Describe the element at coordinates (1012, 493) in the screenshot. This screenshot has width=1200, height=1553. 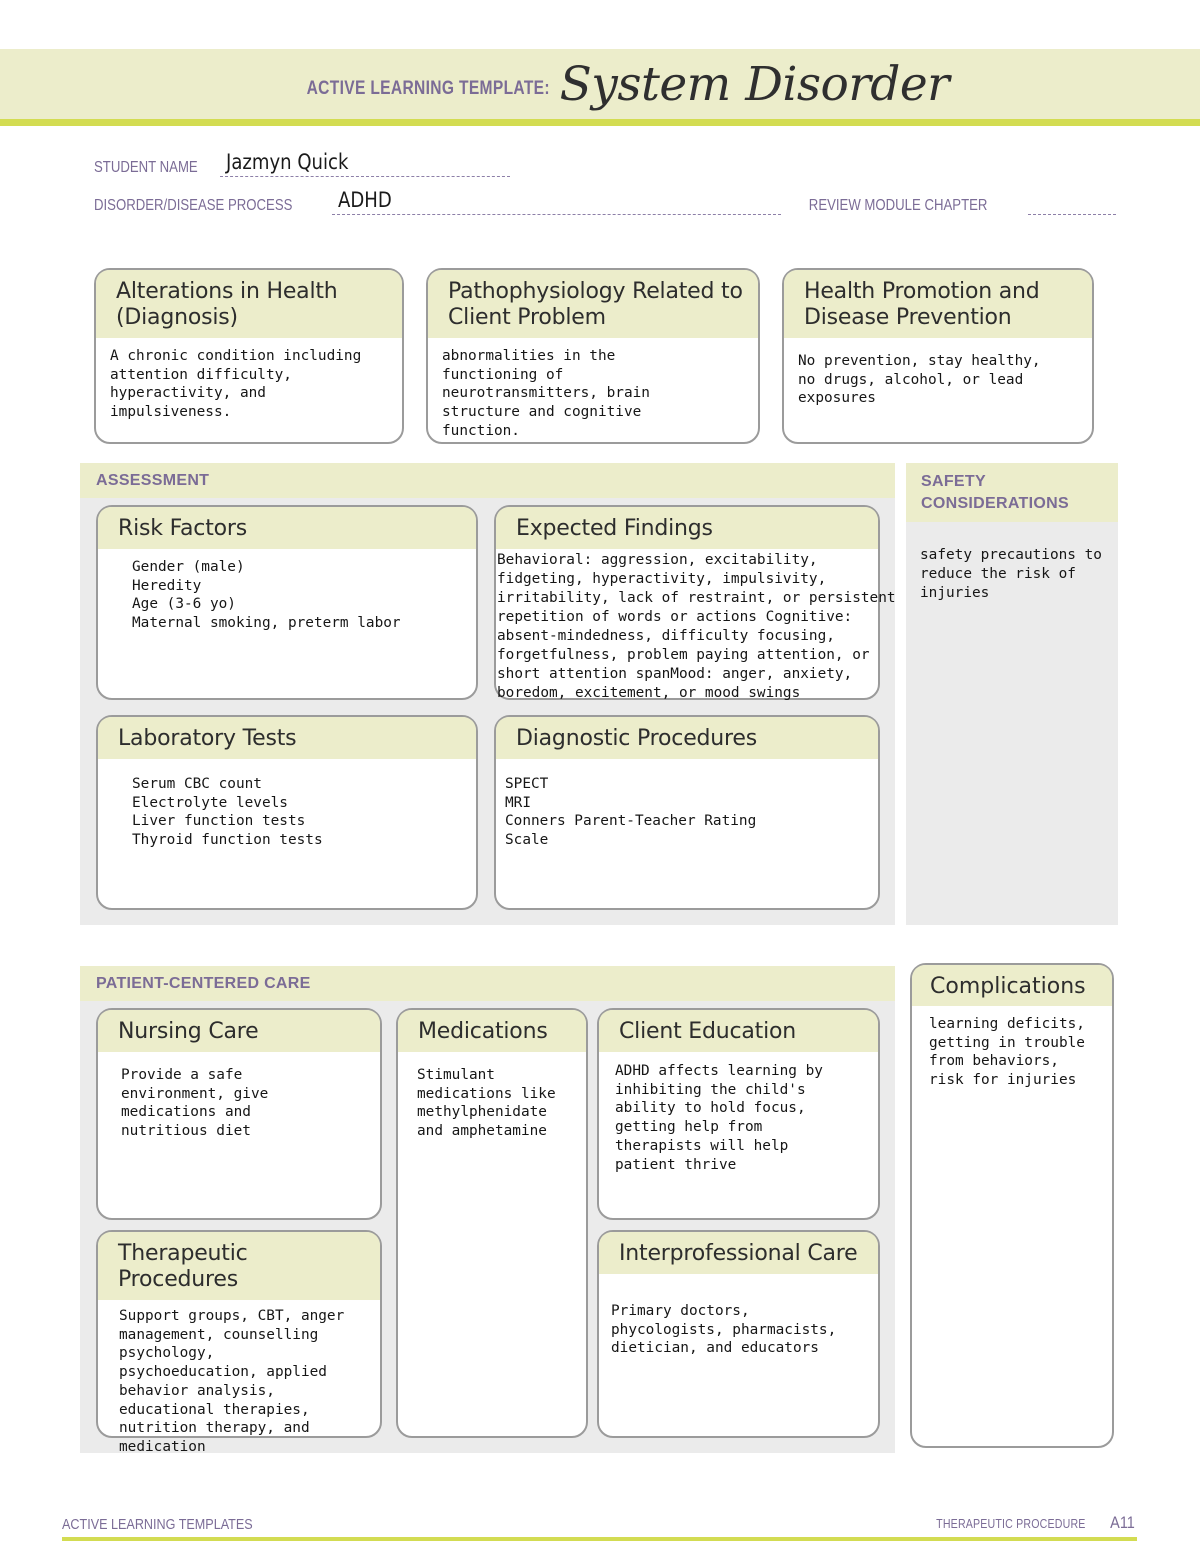
I see `safety-header-bar: SAFETY CONSIDERATIONS` at that location.